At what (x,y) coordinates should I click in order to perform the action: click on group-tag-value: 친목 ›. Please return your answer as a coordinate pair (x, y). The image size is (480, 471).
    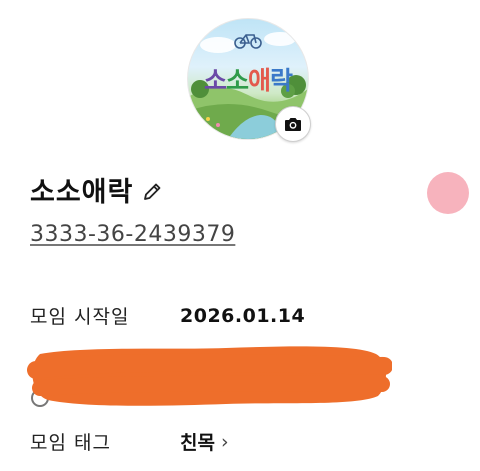
    Looking at the image, I should click on (204, 441).